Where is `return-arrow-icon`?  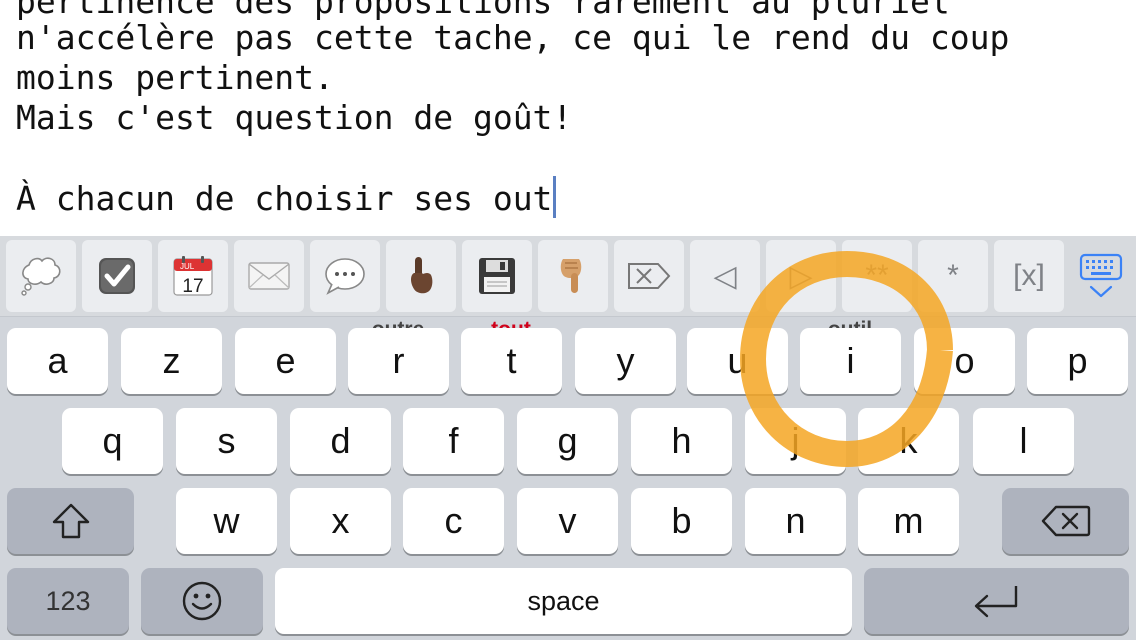 return-arrow-icon is located at coordinates (995, 602).